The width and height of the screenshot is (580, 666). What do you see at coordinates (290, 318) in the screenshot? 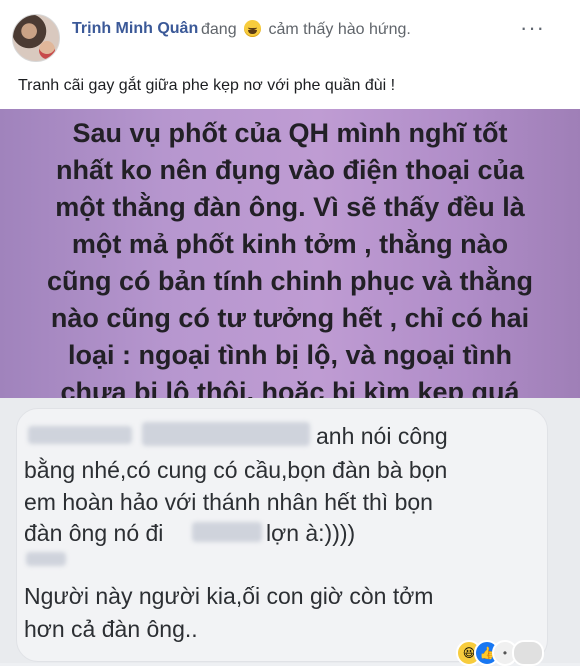
I see `banner-line: nào cũng có tư tưởng hết , chỉ có hai` at bounding box center [290, 318].